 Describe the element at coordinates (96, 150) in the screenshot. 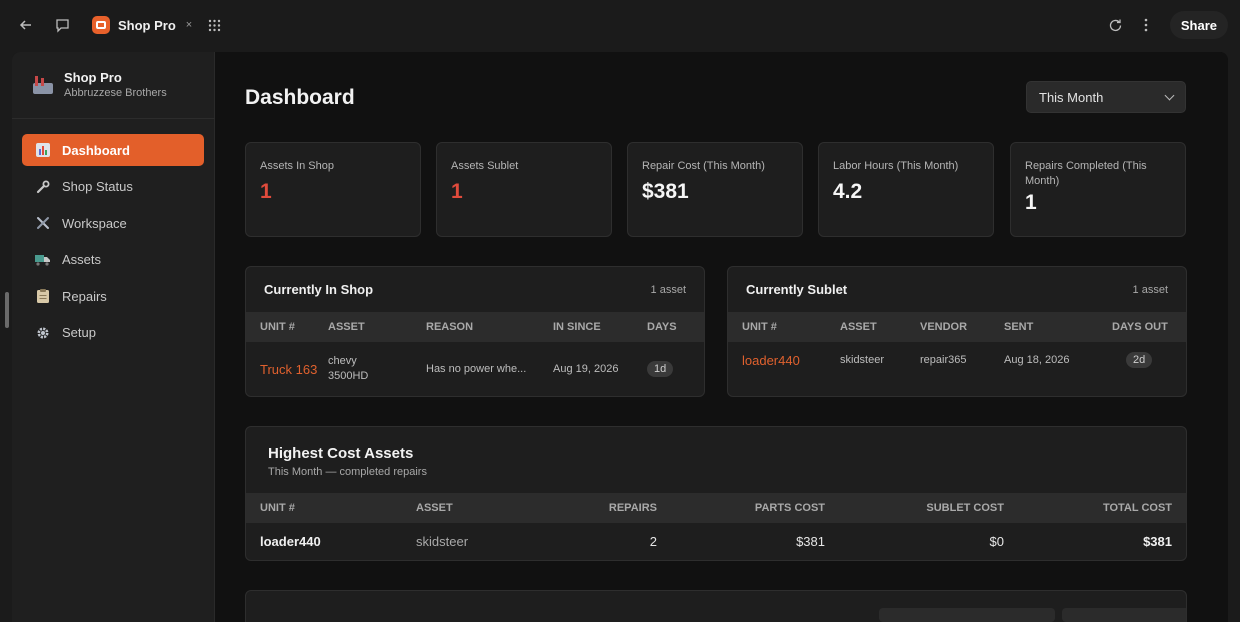

I see `sidebar-item-label: Dashboard` at that location.